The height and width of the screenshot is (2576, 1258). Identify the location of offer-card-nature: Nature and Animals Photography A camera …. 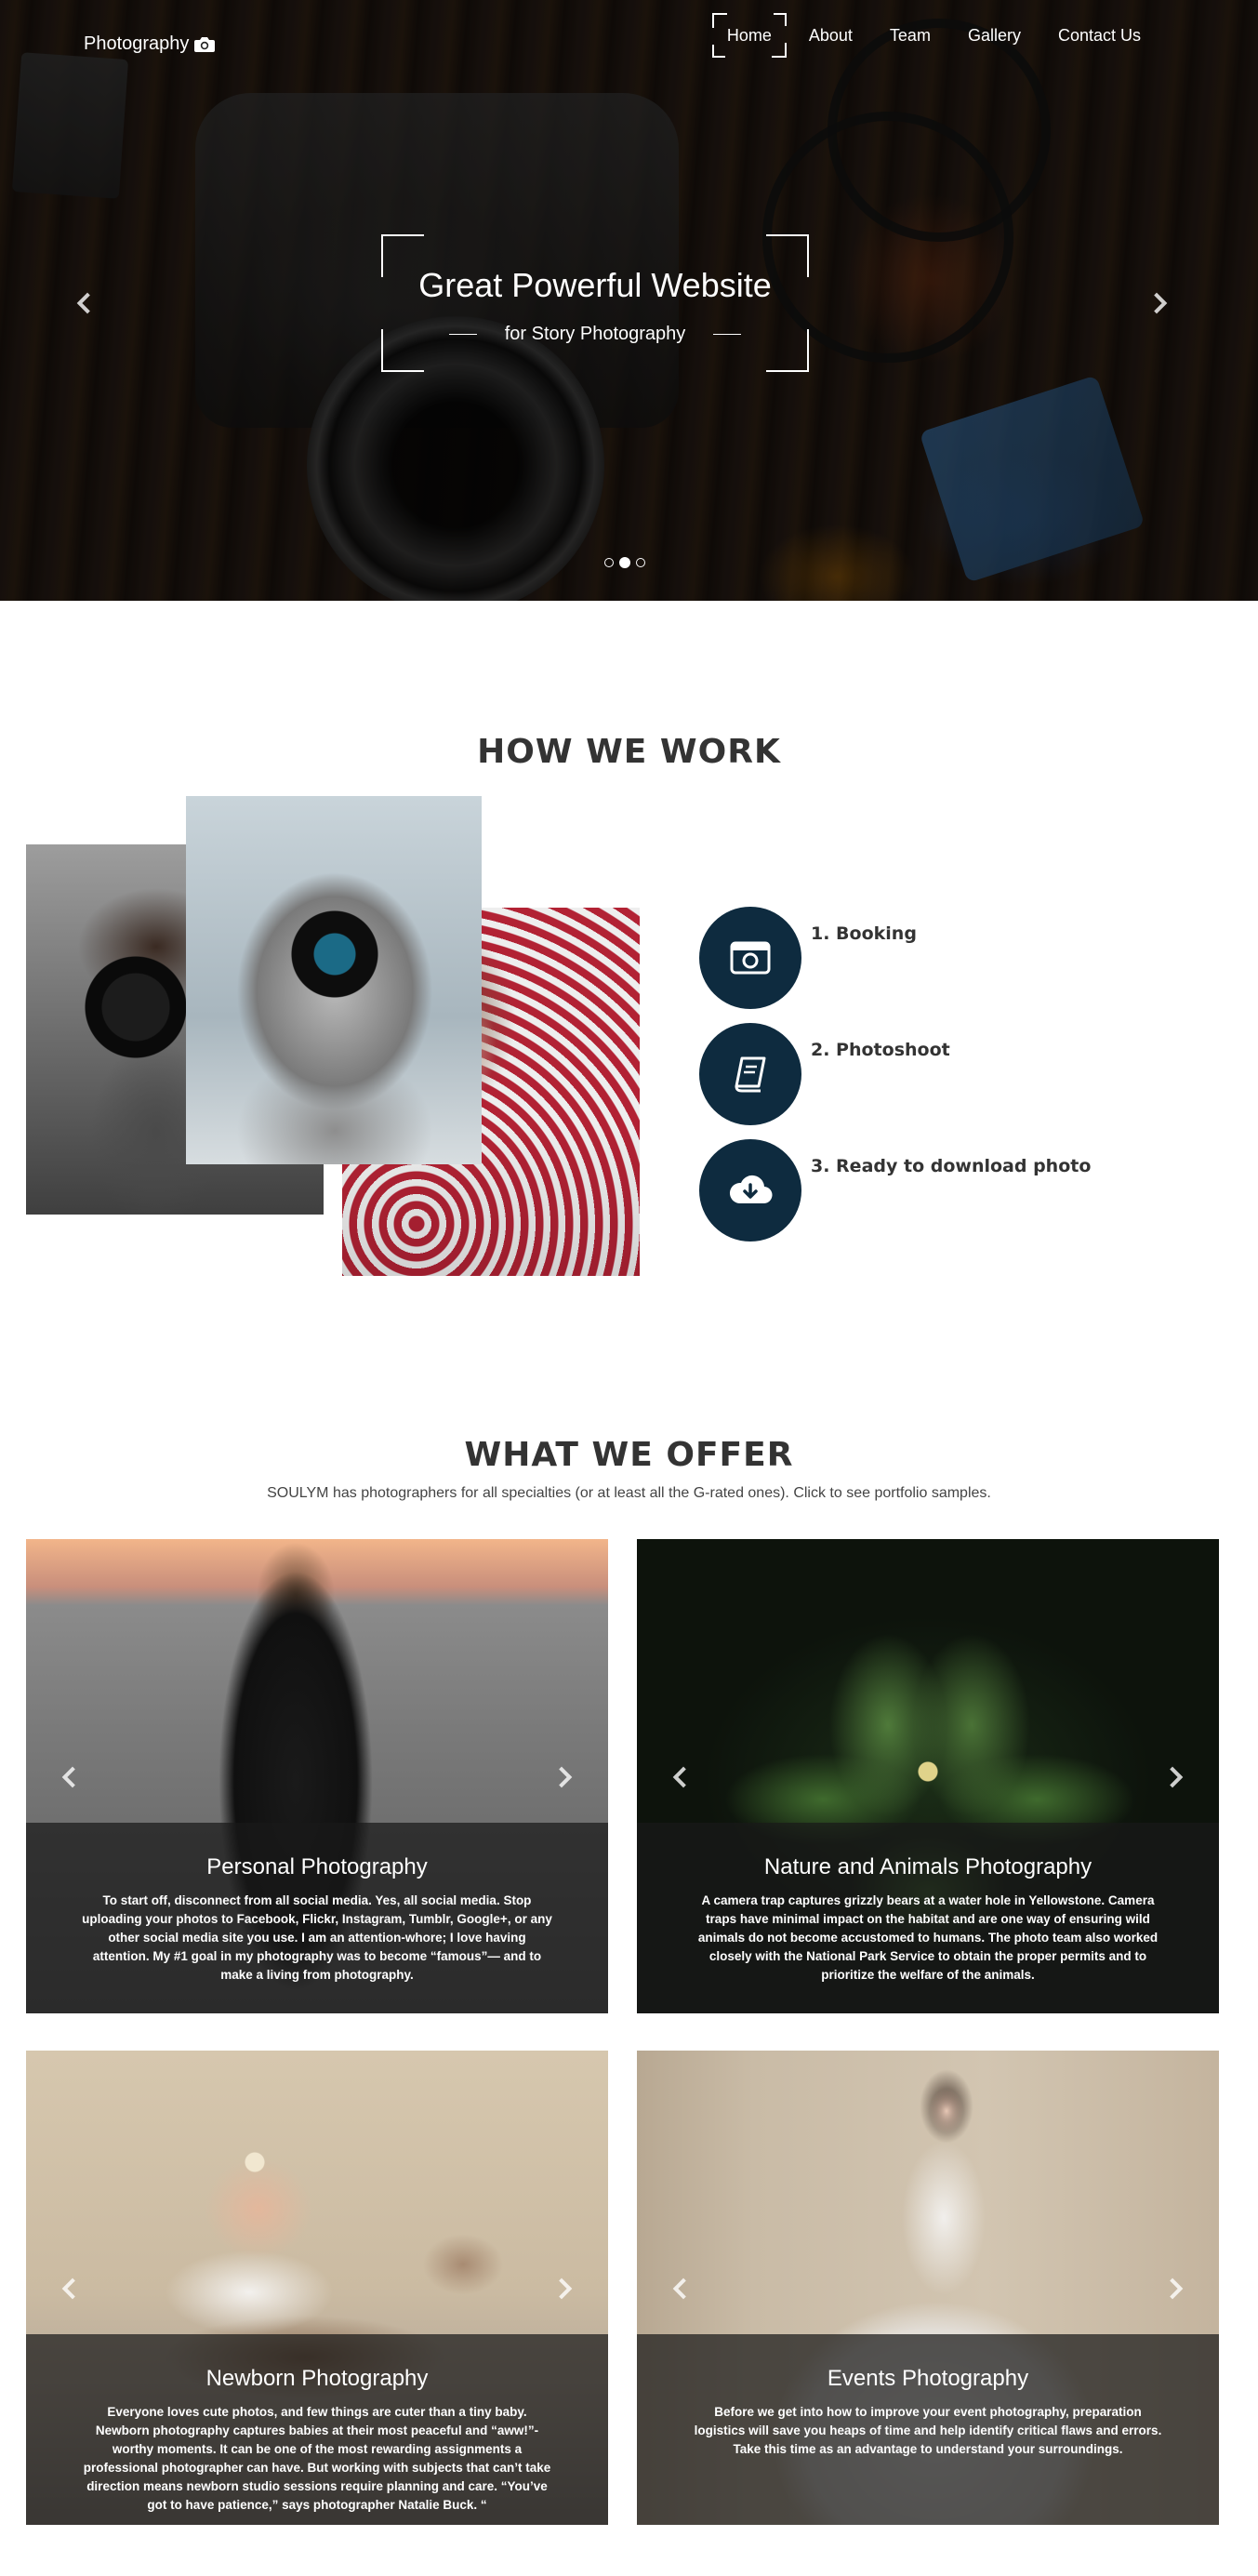
(928, 1776).